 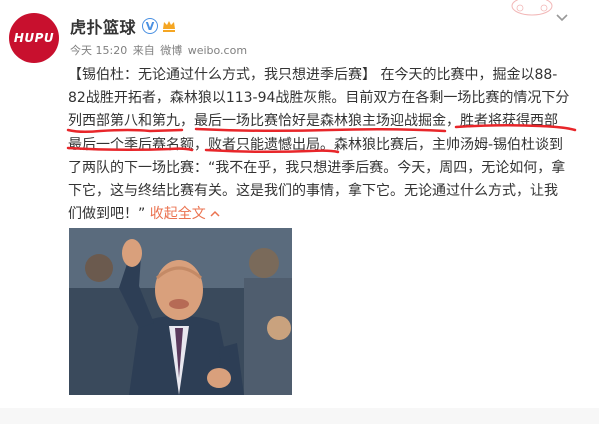 What do you see at coordinates (319, 98) in the screenshot?
I see `post-line: 82战胜开拓者，森林狼以113-94战胜灰熊。目前双方在各剩一场比赛的情况下分` at bounding box center [319, 98].